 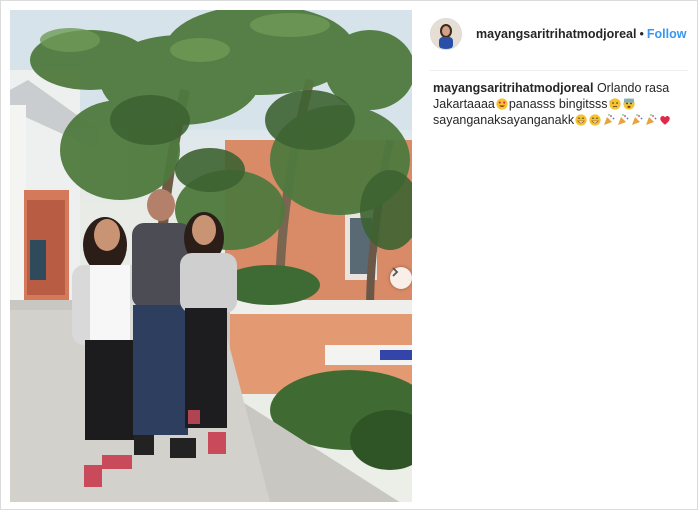 I want to click on caption-text-1: Orlando rasa, so click(x=633, y=88).